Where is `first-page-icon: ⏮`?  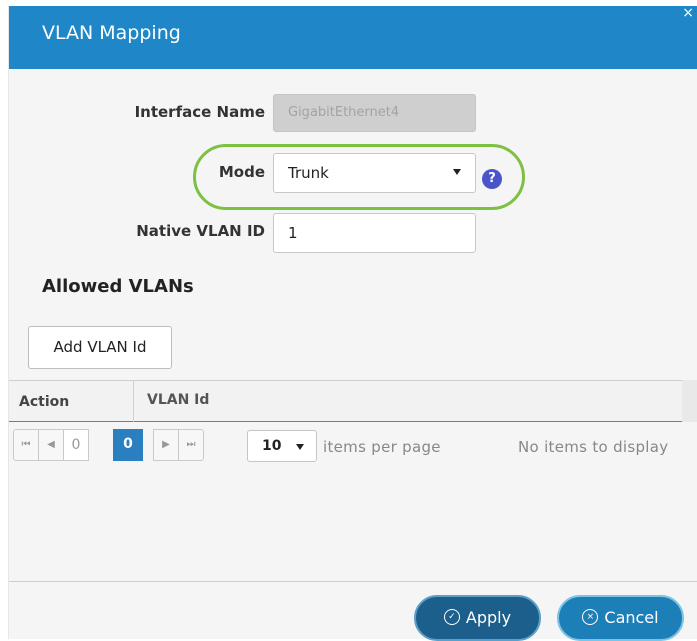
first-page-icon: ⏮ is located at coordinates (26, 444).